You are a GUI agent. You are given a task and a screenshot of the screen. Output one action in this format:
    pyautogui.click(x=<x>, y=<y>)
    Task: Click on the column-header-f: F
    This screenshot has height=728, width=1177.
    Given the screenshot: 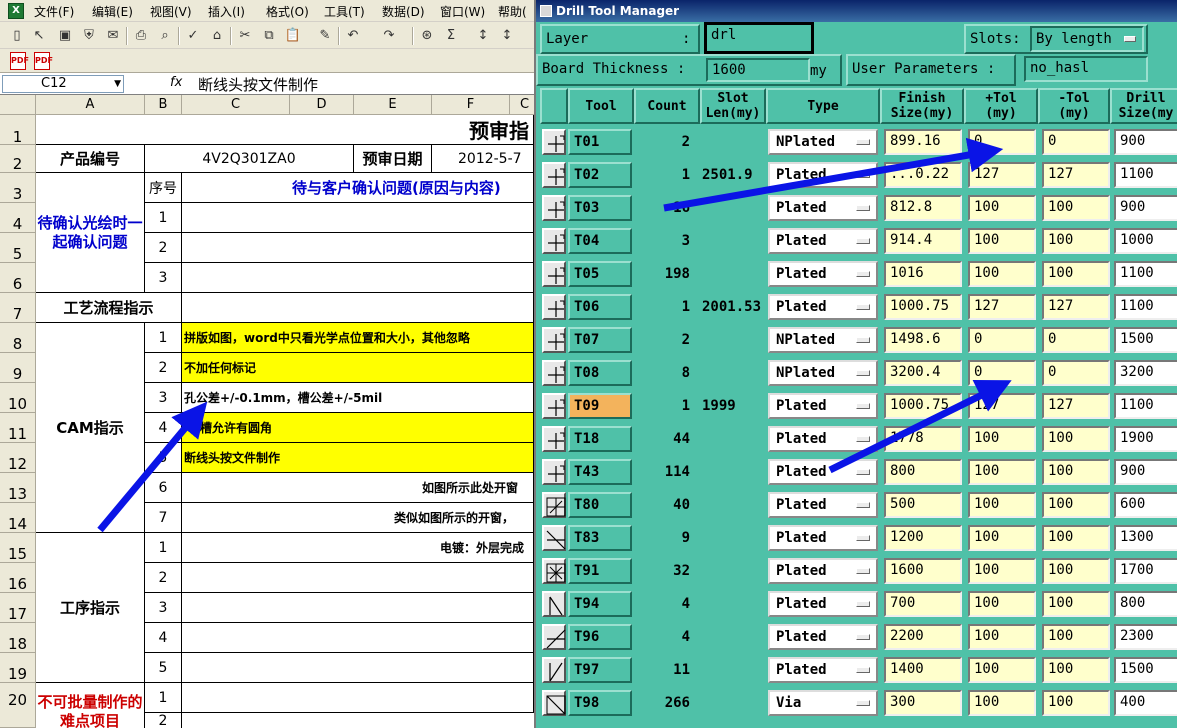 What is the action you would take?
    pyautogui.click(x=471, y=105)
    